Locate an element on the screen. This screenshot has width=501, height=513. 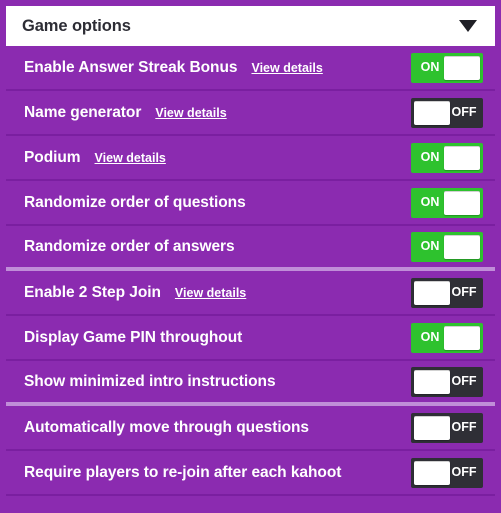
option-label: Podium is located at coordinates (52, 157).